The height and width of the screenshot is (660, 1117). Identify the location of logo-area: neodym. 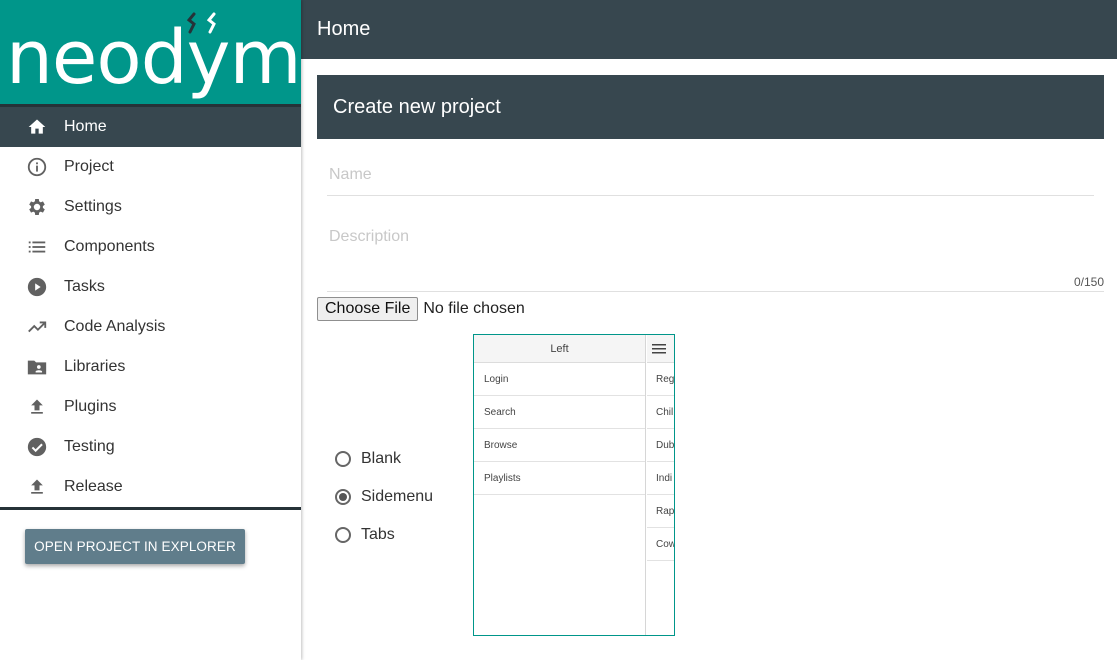
(150, 53).